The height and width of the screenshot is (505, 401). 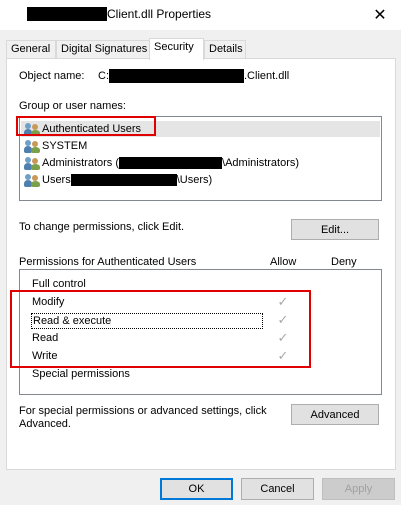 I want to click on list-item-users: Users \Users), so click(x=118, y=180).